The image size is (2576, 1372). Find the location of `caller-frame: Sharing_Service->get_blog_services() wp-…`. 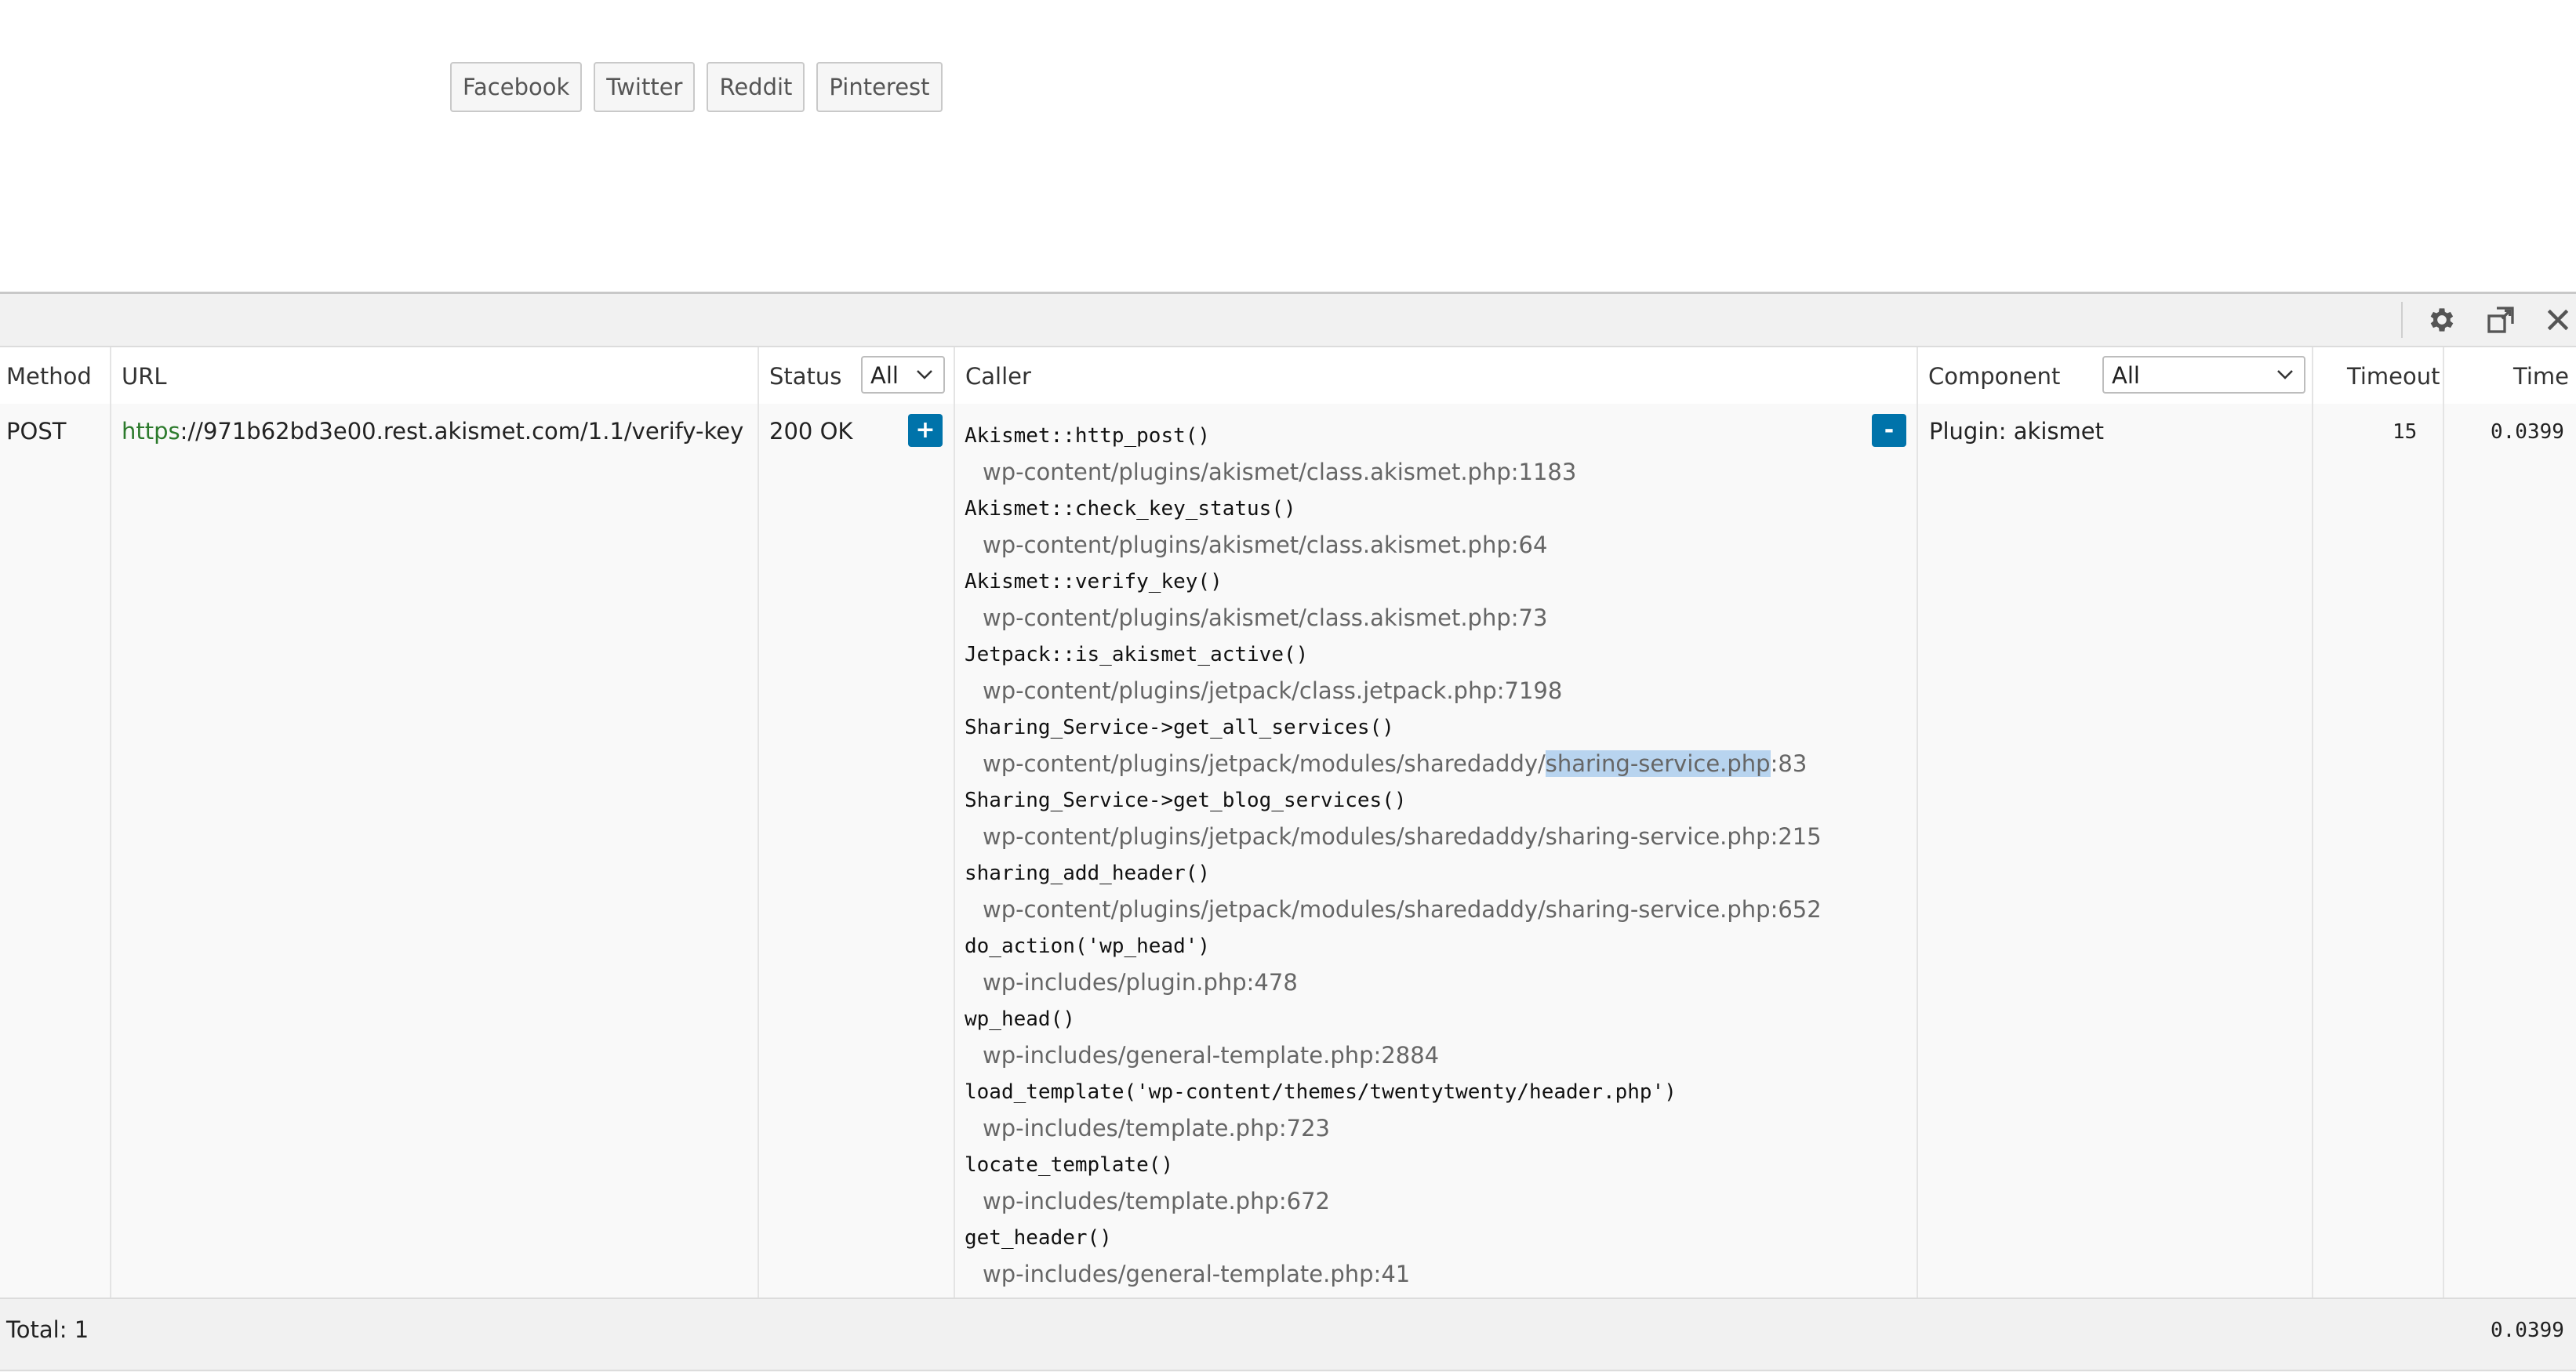

caller-frame: Sharing_Service->get_blog_services() wp-… is located at coordinates (1435, 819).